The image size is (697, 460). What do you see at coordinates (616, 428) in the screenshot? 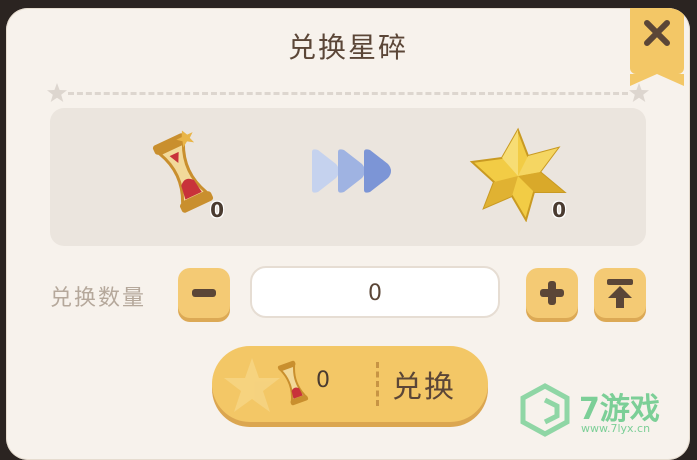
I see `watermark-url: www.7lyx.cn` at bounding box center [616, 428].